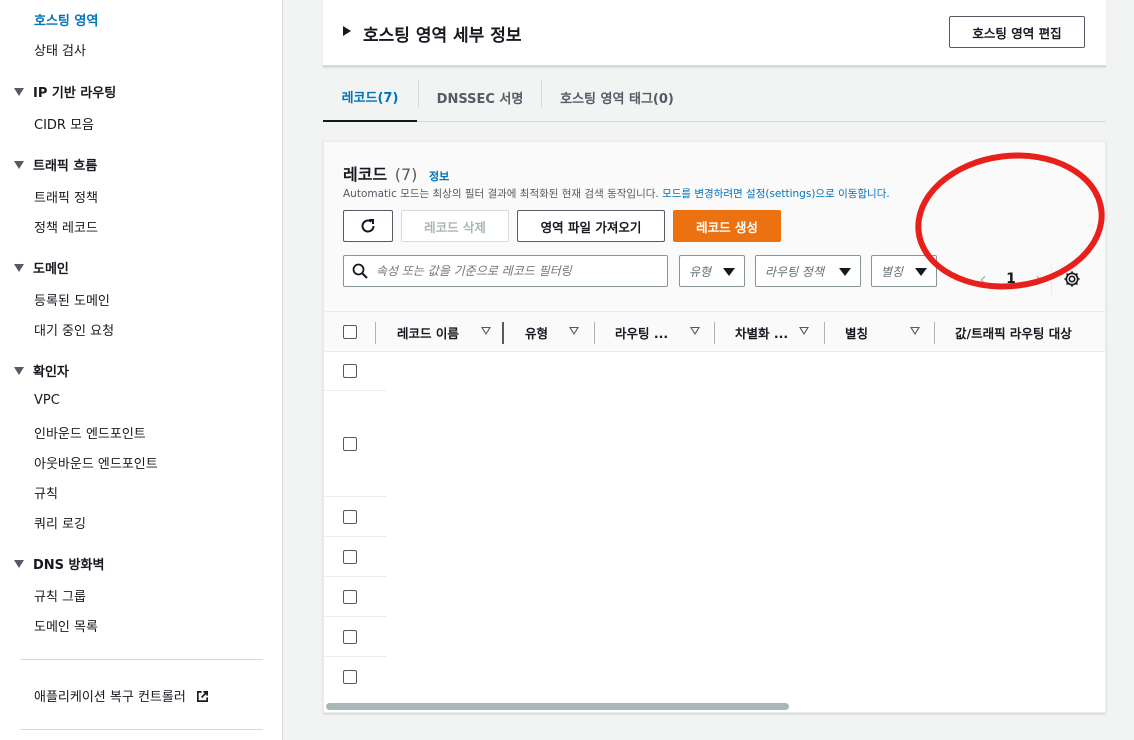 The image size is (1134, 740). I want to click on type-filter-select: 유형, so click(712, 271).